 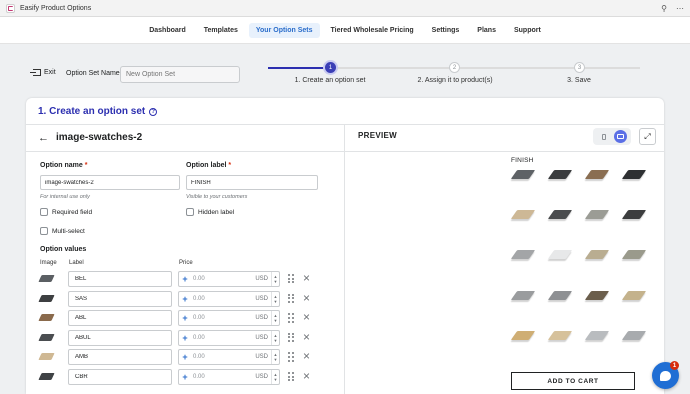 I want to click on back-arrow-icon: ←, so click(x=43, y=138).